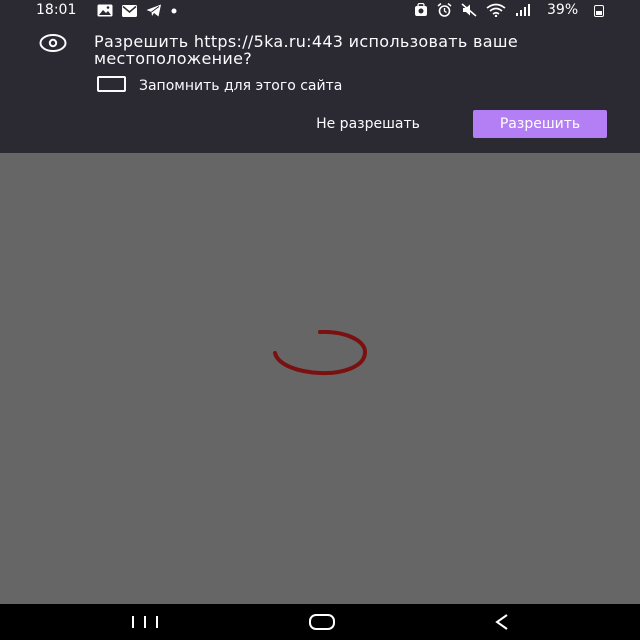  What do you see at coordinates (53, 43) in the screenshot?
I see `location-icon` at bounding box center [53, 43].